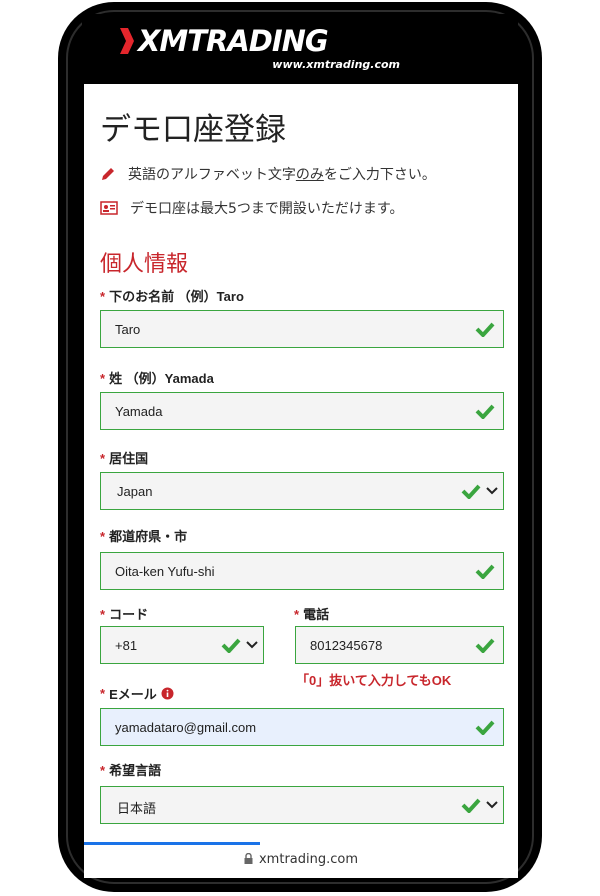  Describe the element at coordinates (346, 645) in the screenshot. I see `phone-value: 8012345678` at that location.